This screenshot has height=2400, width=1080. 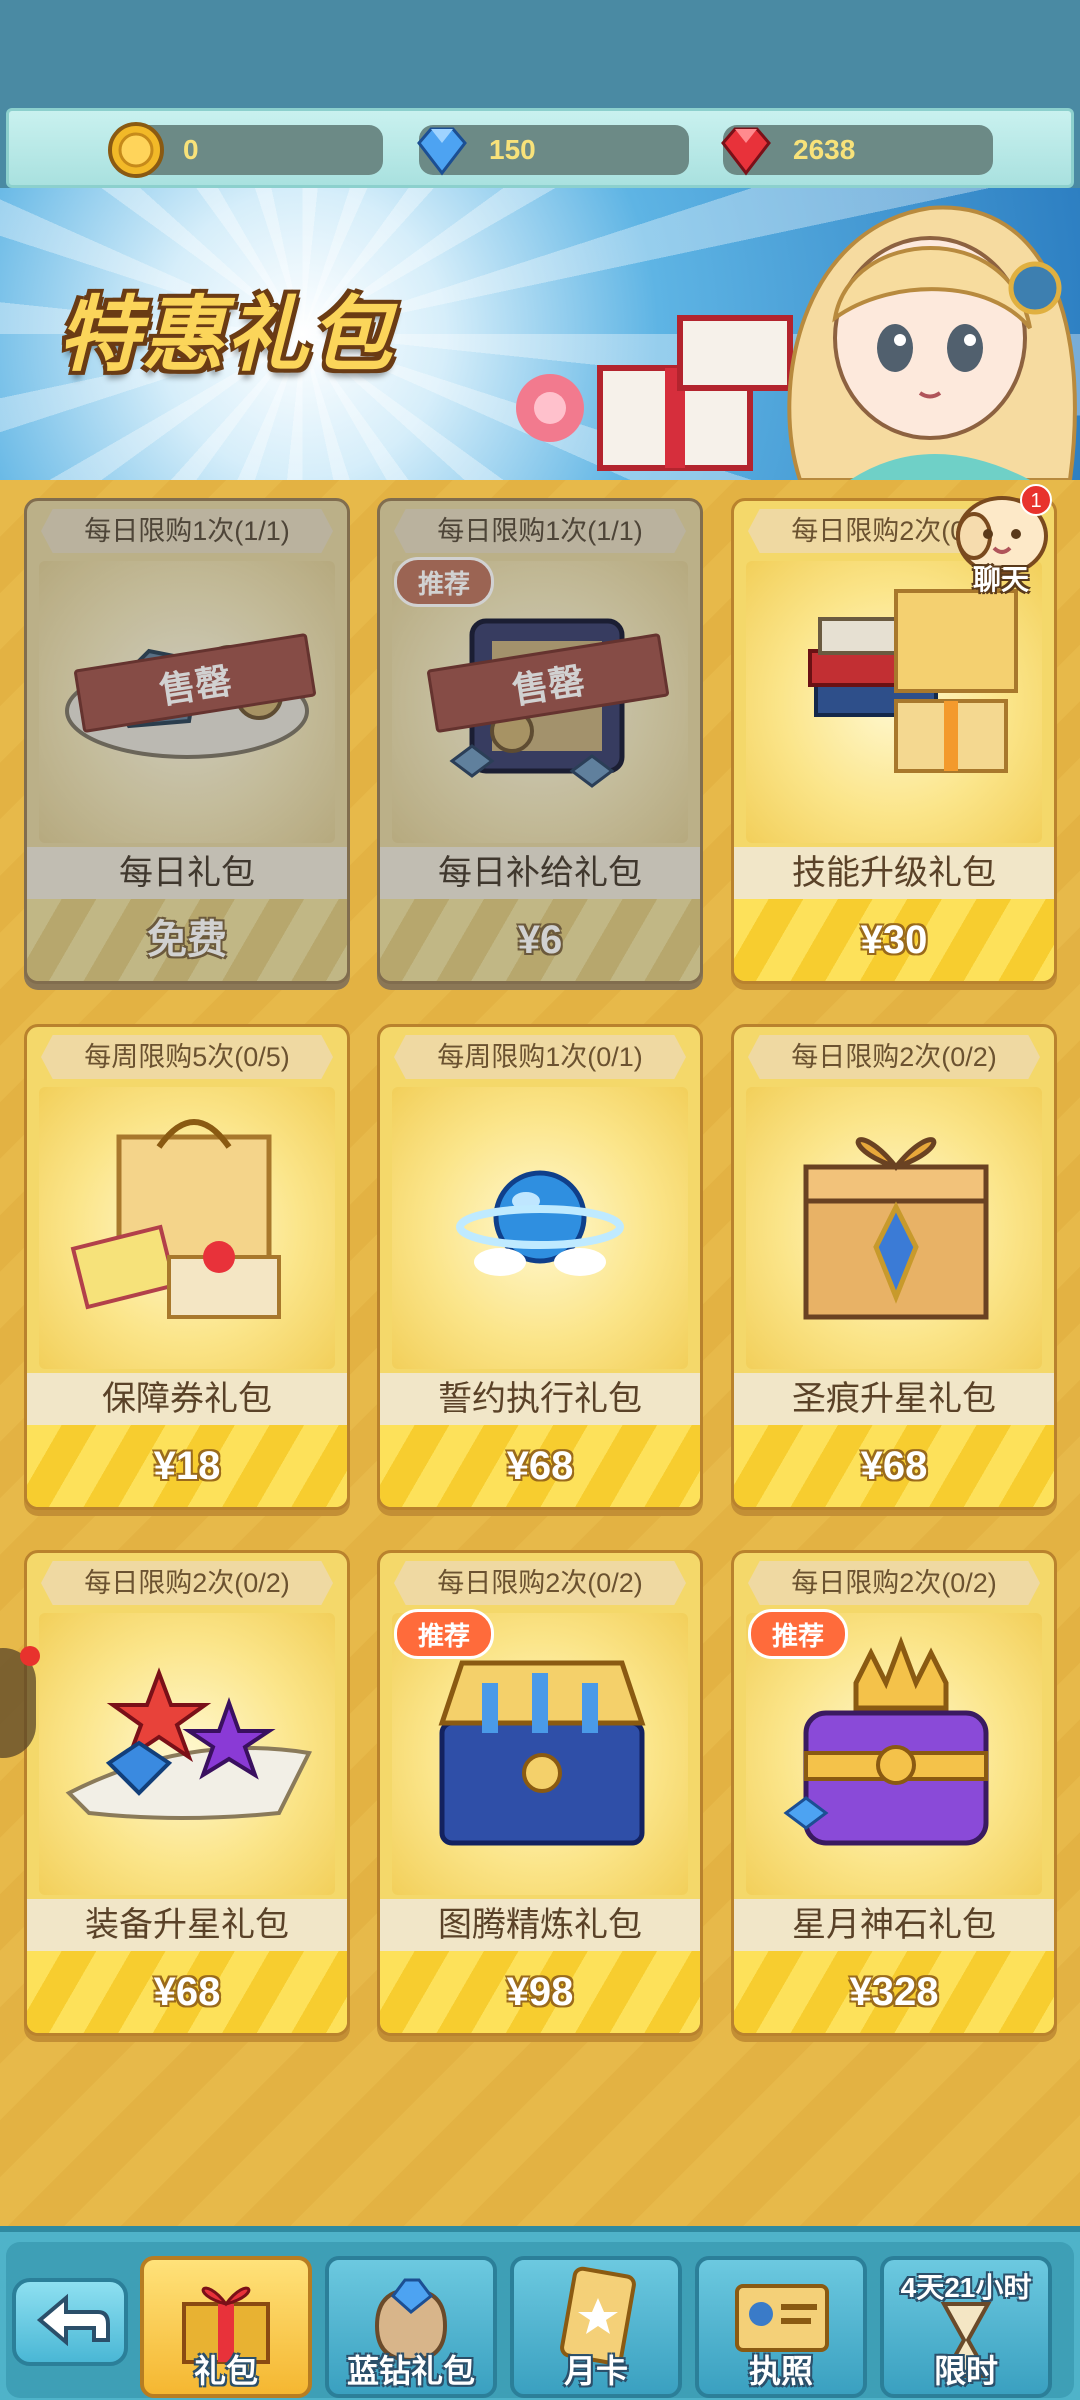 What do you see at coordinates (540, 741) in the screenshot?
I see `pack-card-daily-supply: 每日限购1次(1/1) 推荐 售罄 每日补给礼包 ¥6` at bounding box center [540, 741].